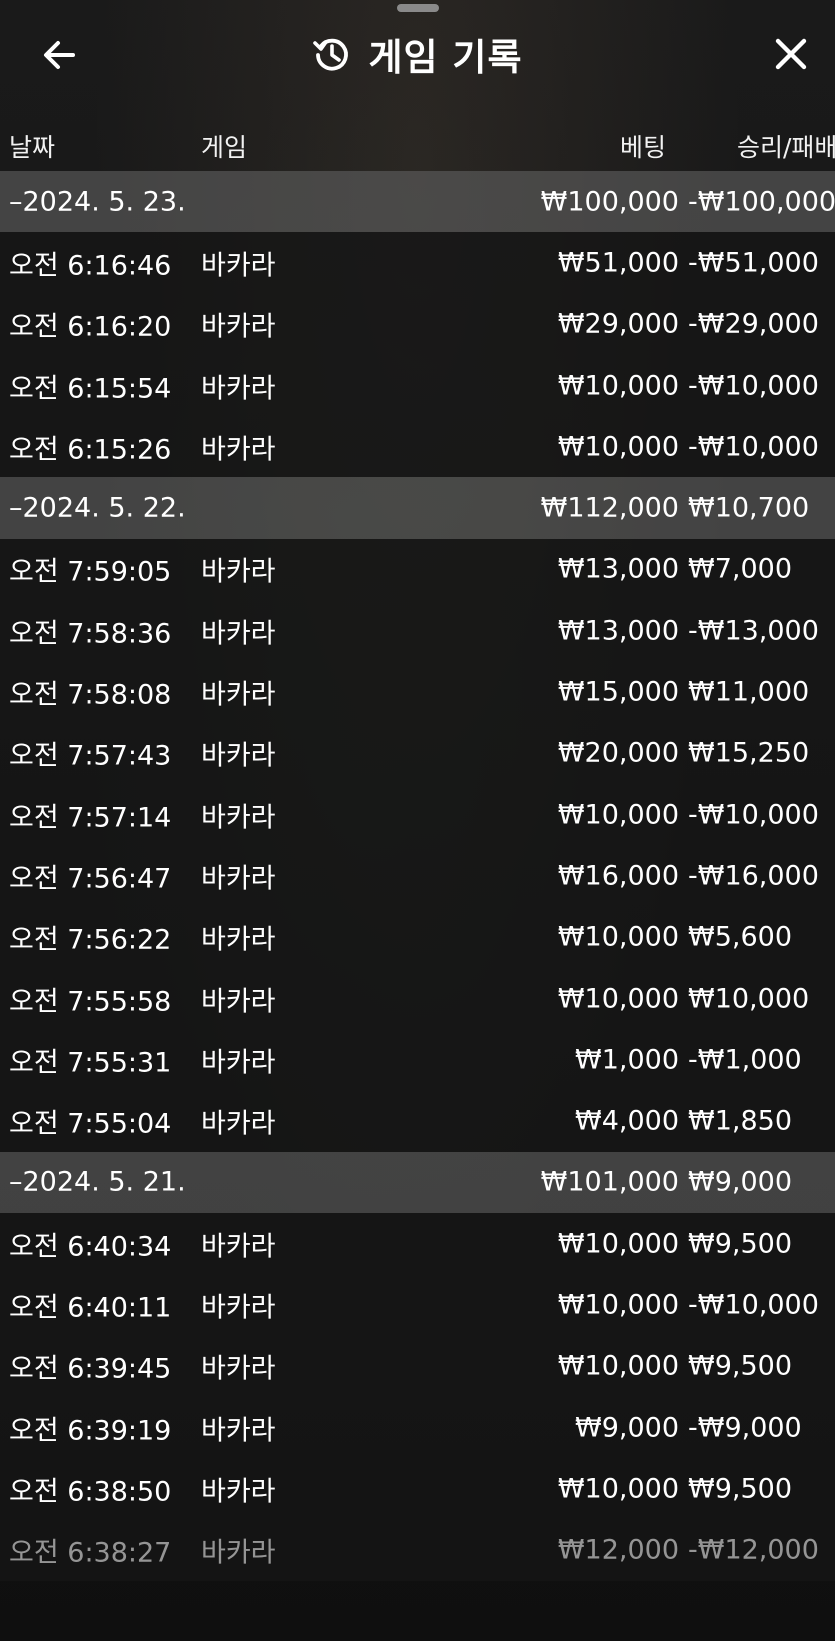  What do you see at coordinates (417, 753) in the screenshot?
I see `history-row: 오전 7:57:43 바카라 ₩20,000 ₩15,250` at bounding box center [417, 753].